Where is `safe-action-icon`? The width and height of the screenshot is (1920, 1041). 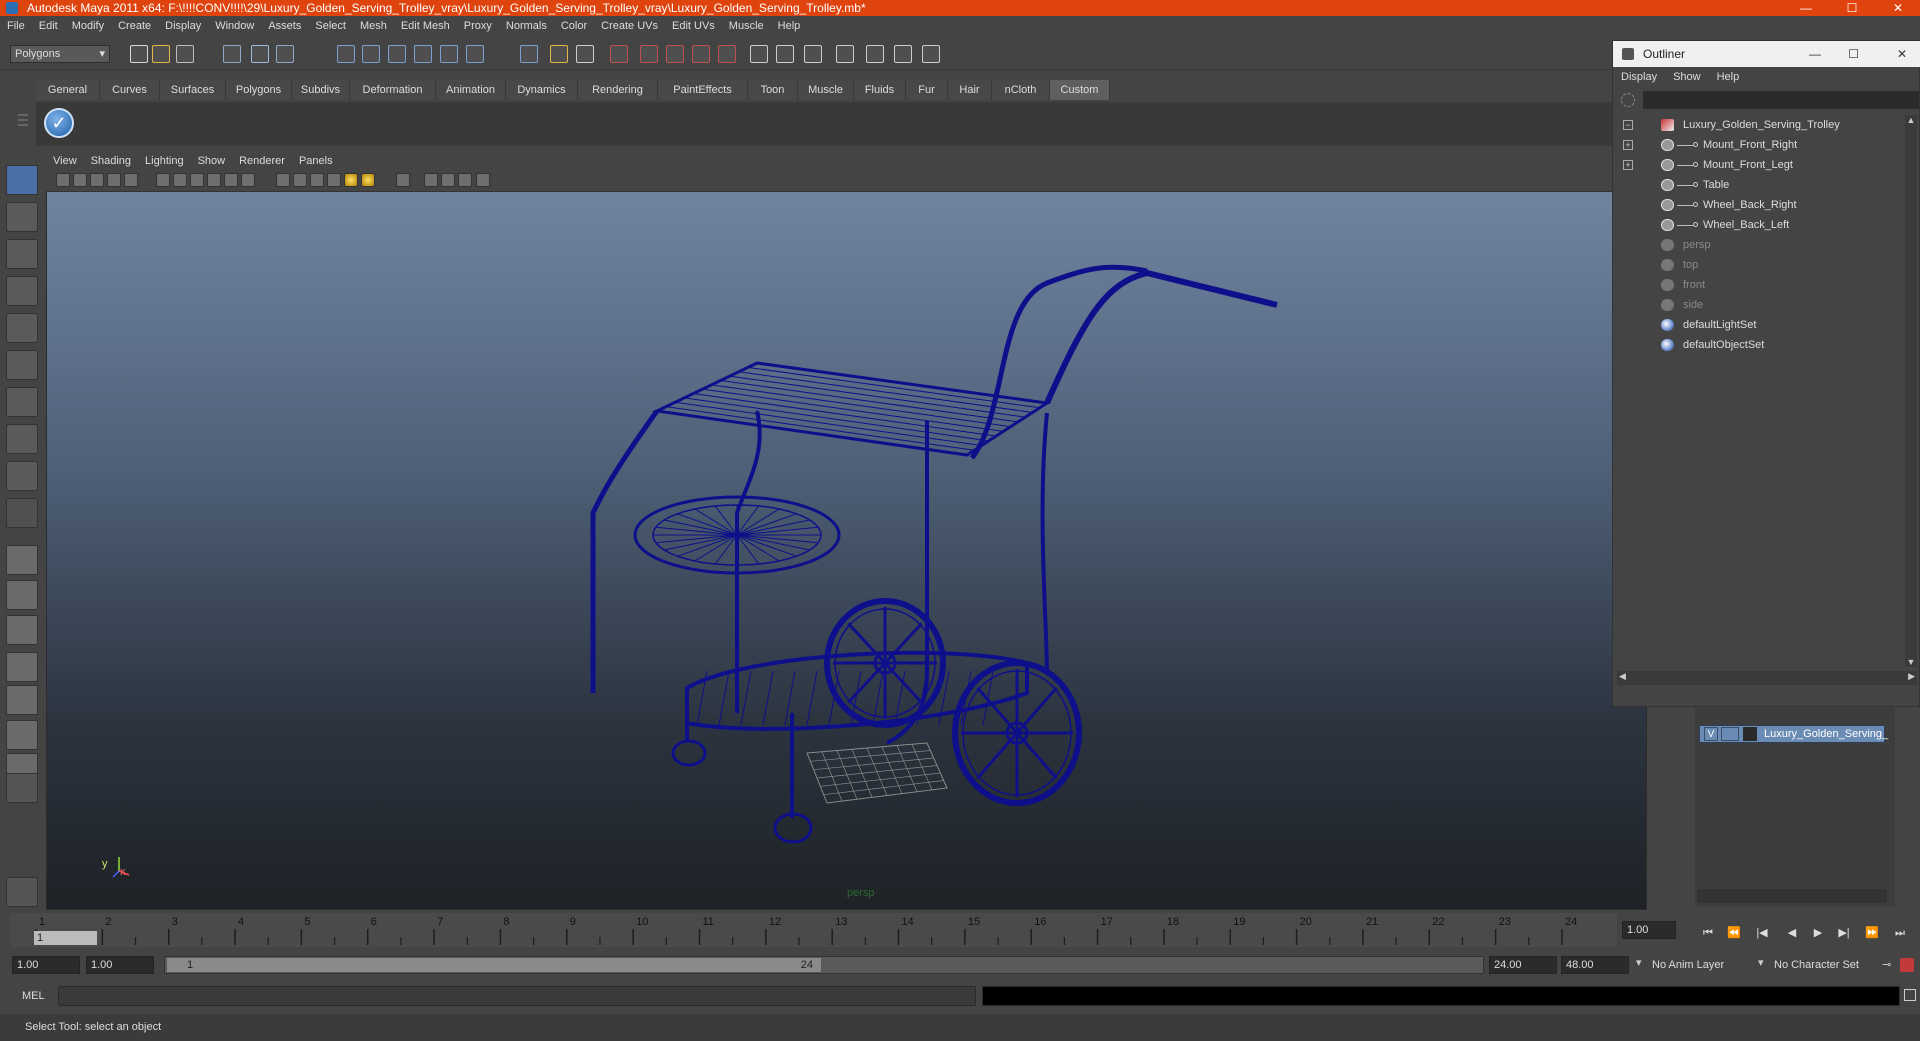
safe-action-icon is located at coordinates (231, 180).